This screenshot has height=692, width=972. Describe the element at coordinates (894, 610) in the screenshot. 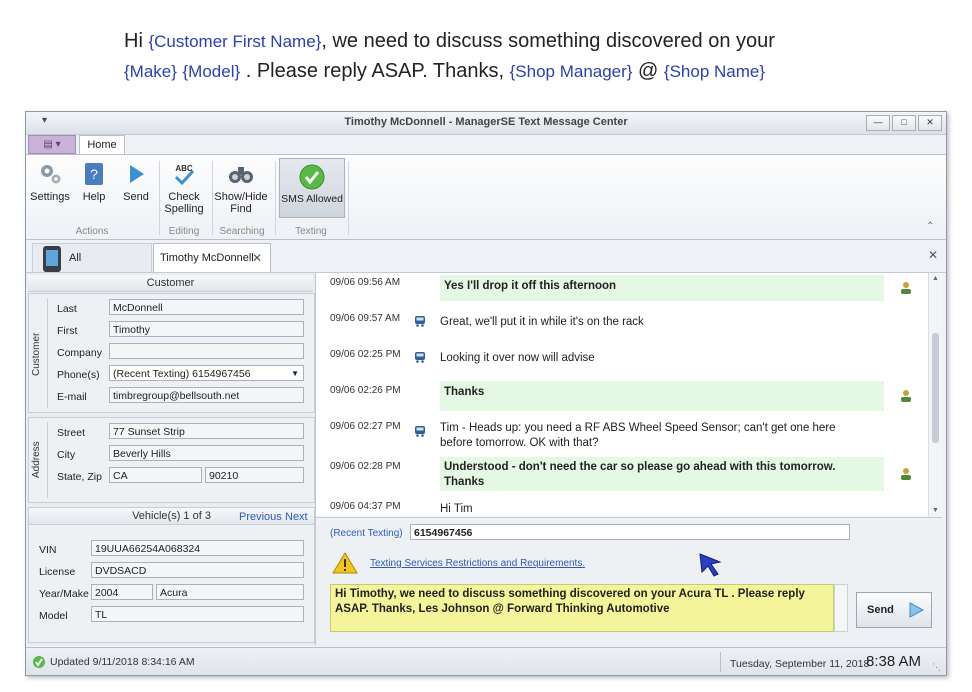

I see `send-button: Send` at that location.